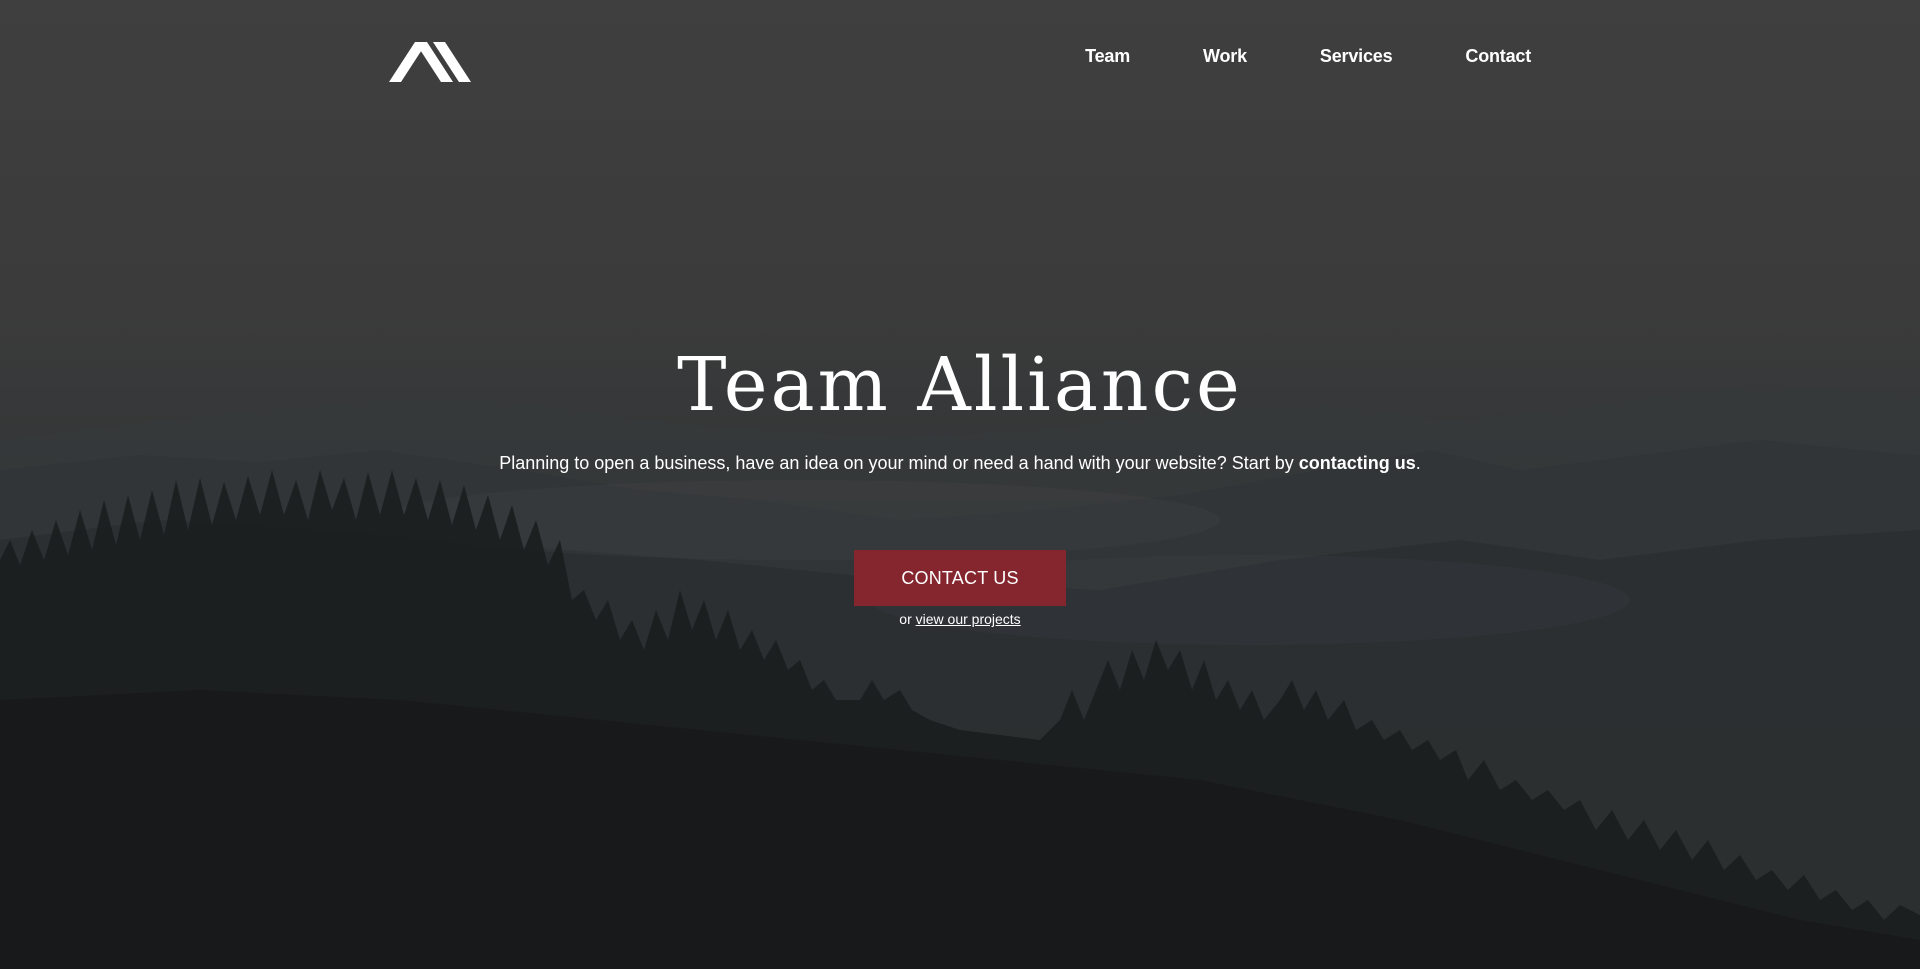  What do you see at coordinates (907, 619) in the screenshot?
I see `secondary-prefix: or` at bounding box center [907, 619].